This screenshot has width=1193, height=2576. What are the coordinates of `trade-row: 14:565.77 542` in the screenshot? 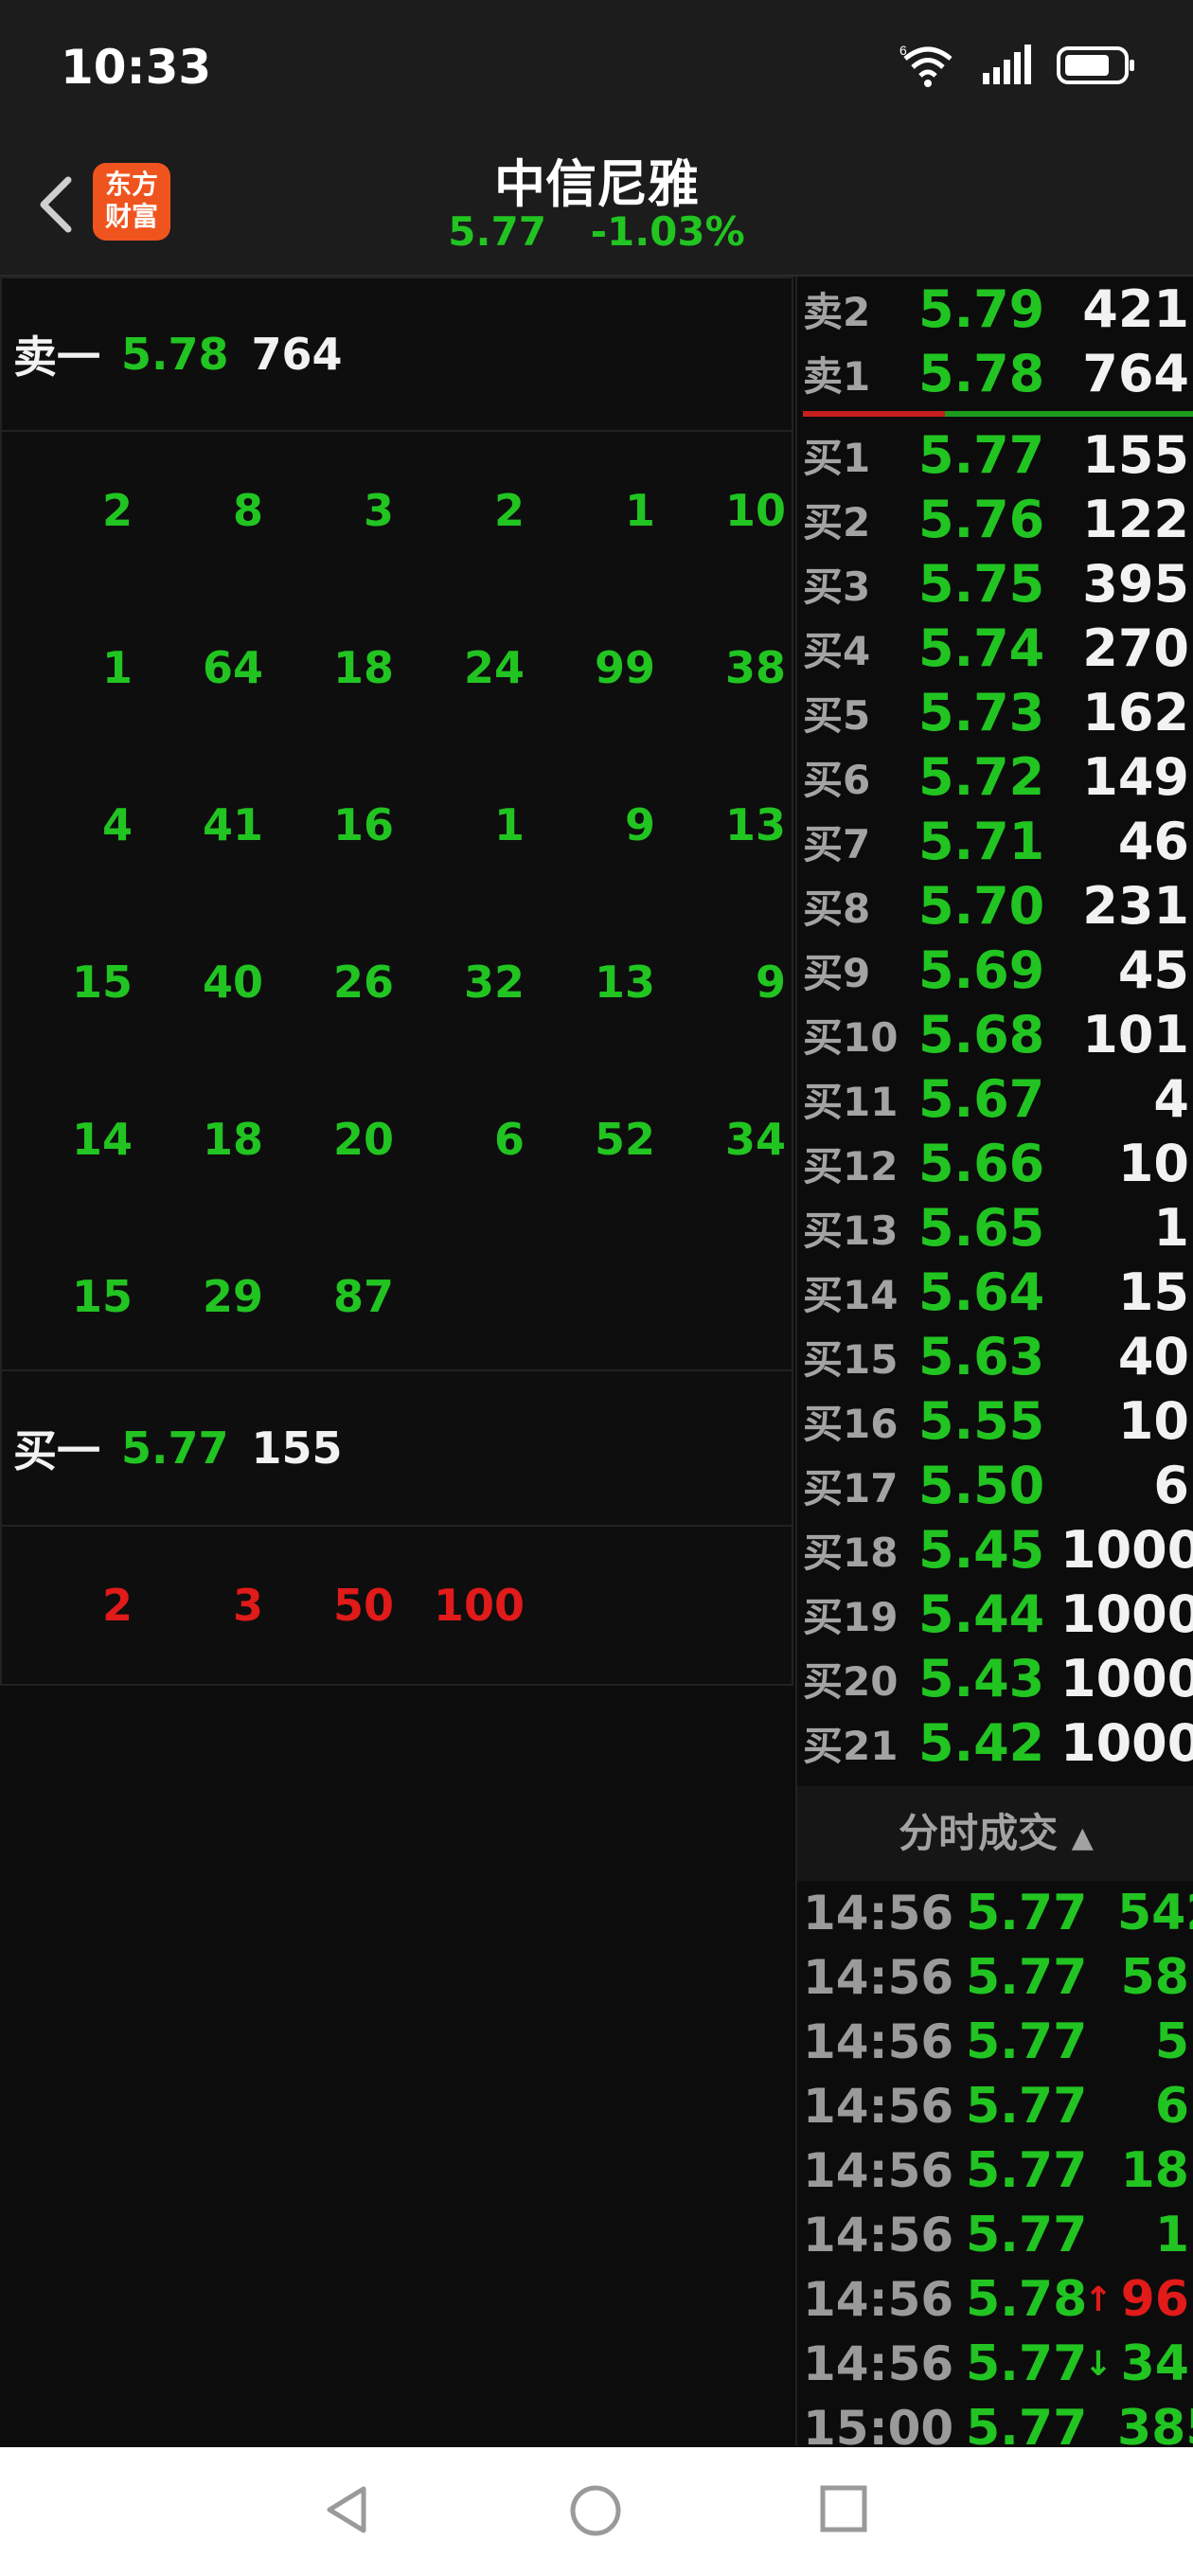 It's located at (995, 1913).